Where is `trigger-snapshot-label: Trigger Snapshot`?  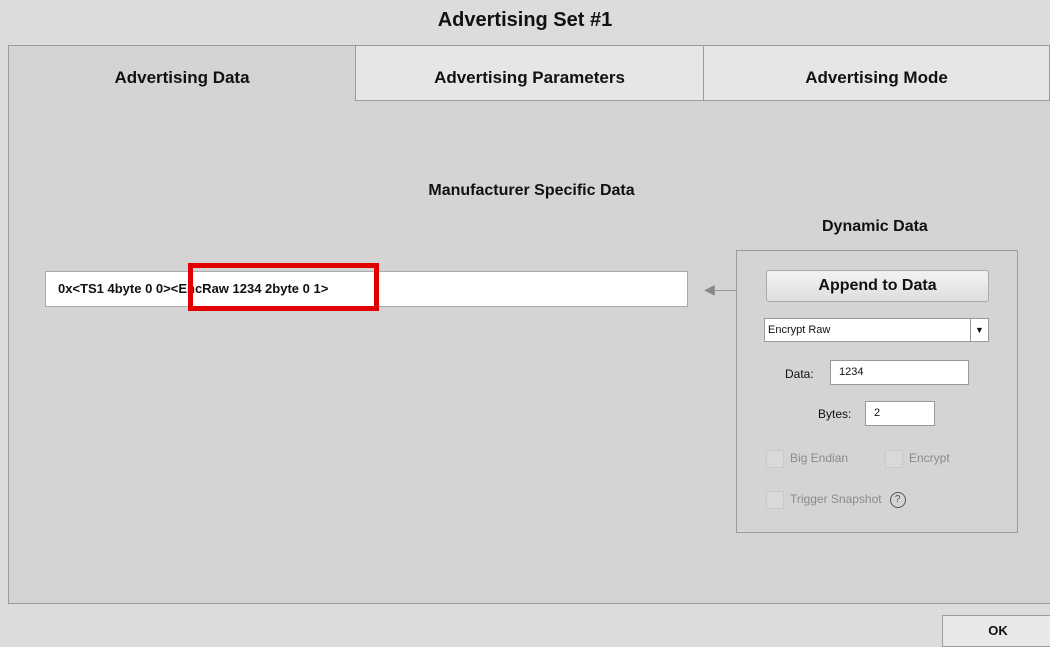 trigger-snapshot-label: Trigger Snapshot is located at coordinates (836, 499).